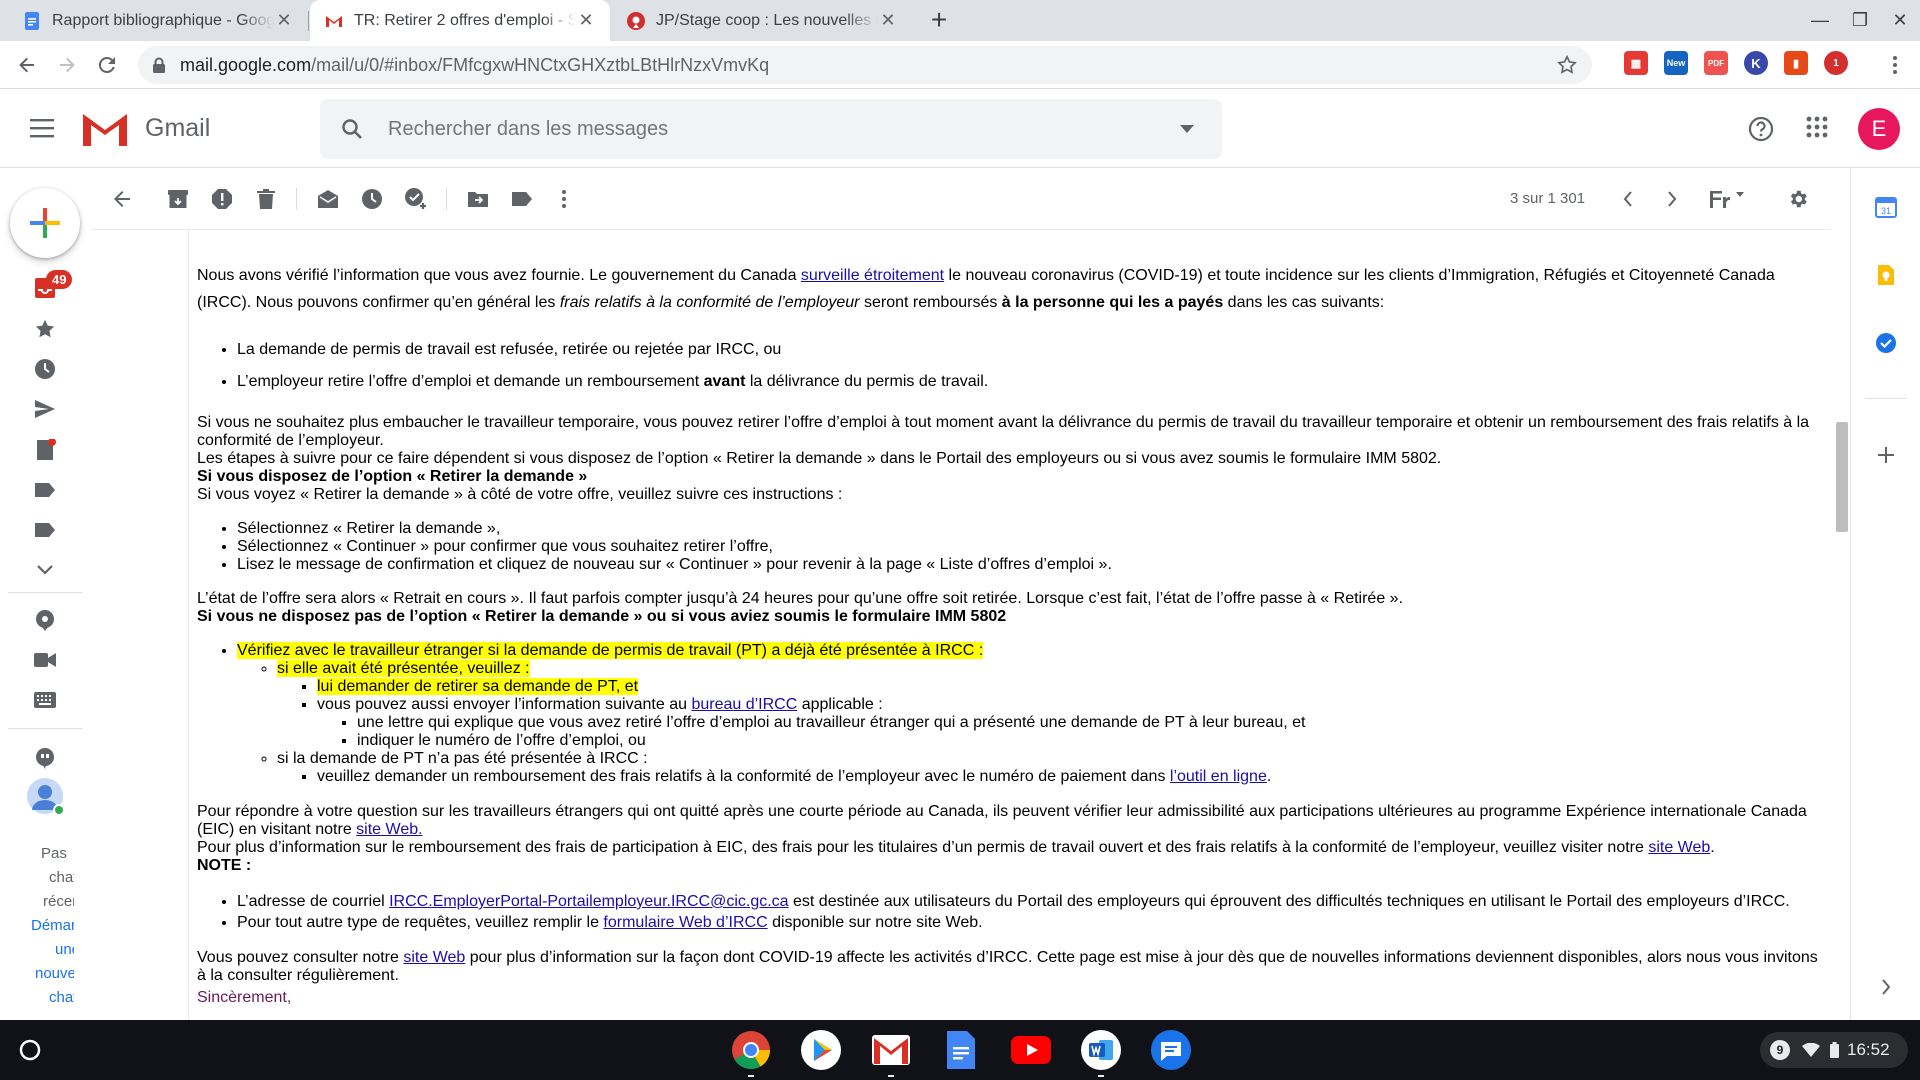 This screenshot has width=1920, height=1080. What do you see at coordinates (51, 974) in the screenshot?
I see `start-chat-link: nouvelle` at bounding box center [51, 974].